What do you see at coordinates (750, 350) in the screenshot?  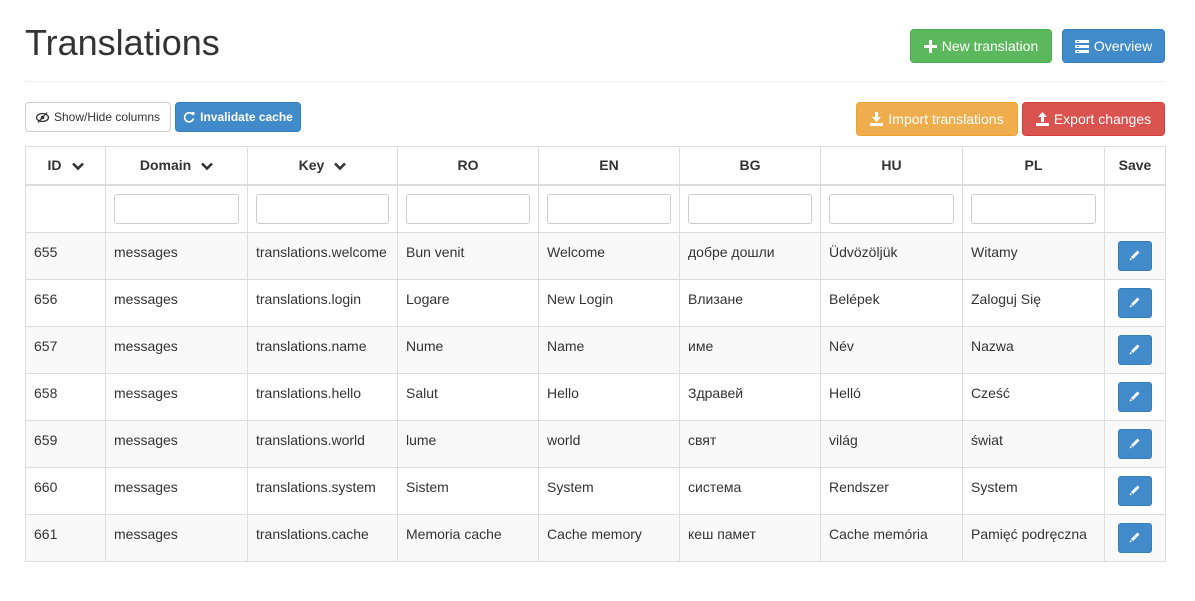 I see `cell-bg: име` at bounding box center [750, 350].